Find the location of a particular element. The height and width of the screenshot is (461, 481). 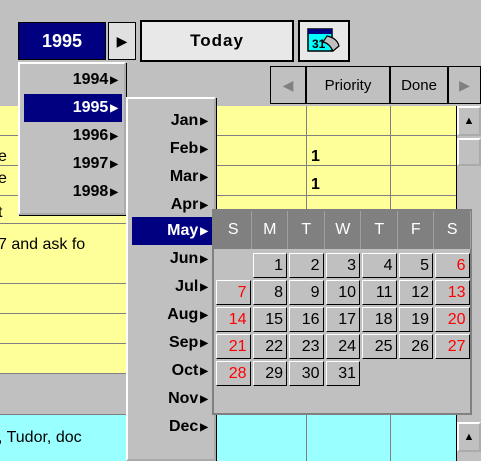

year-menu-item-1997: 1997 ▶ is located at coordinates (95, 164).